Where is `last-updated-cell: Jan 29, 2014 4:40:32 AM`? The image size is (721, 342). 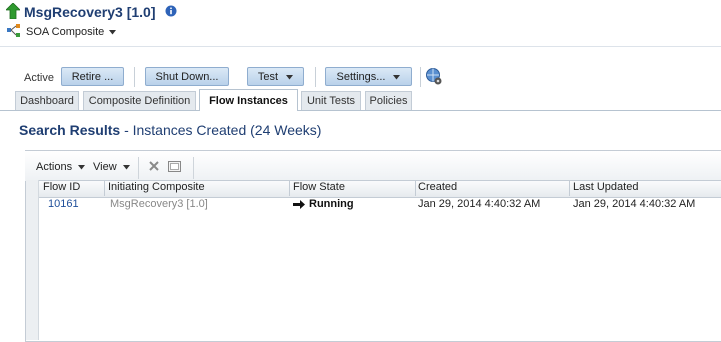 last-updated-cell: Jan 29, 2014 4:40:32 AM is located at coordinates (634, 204).